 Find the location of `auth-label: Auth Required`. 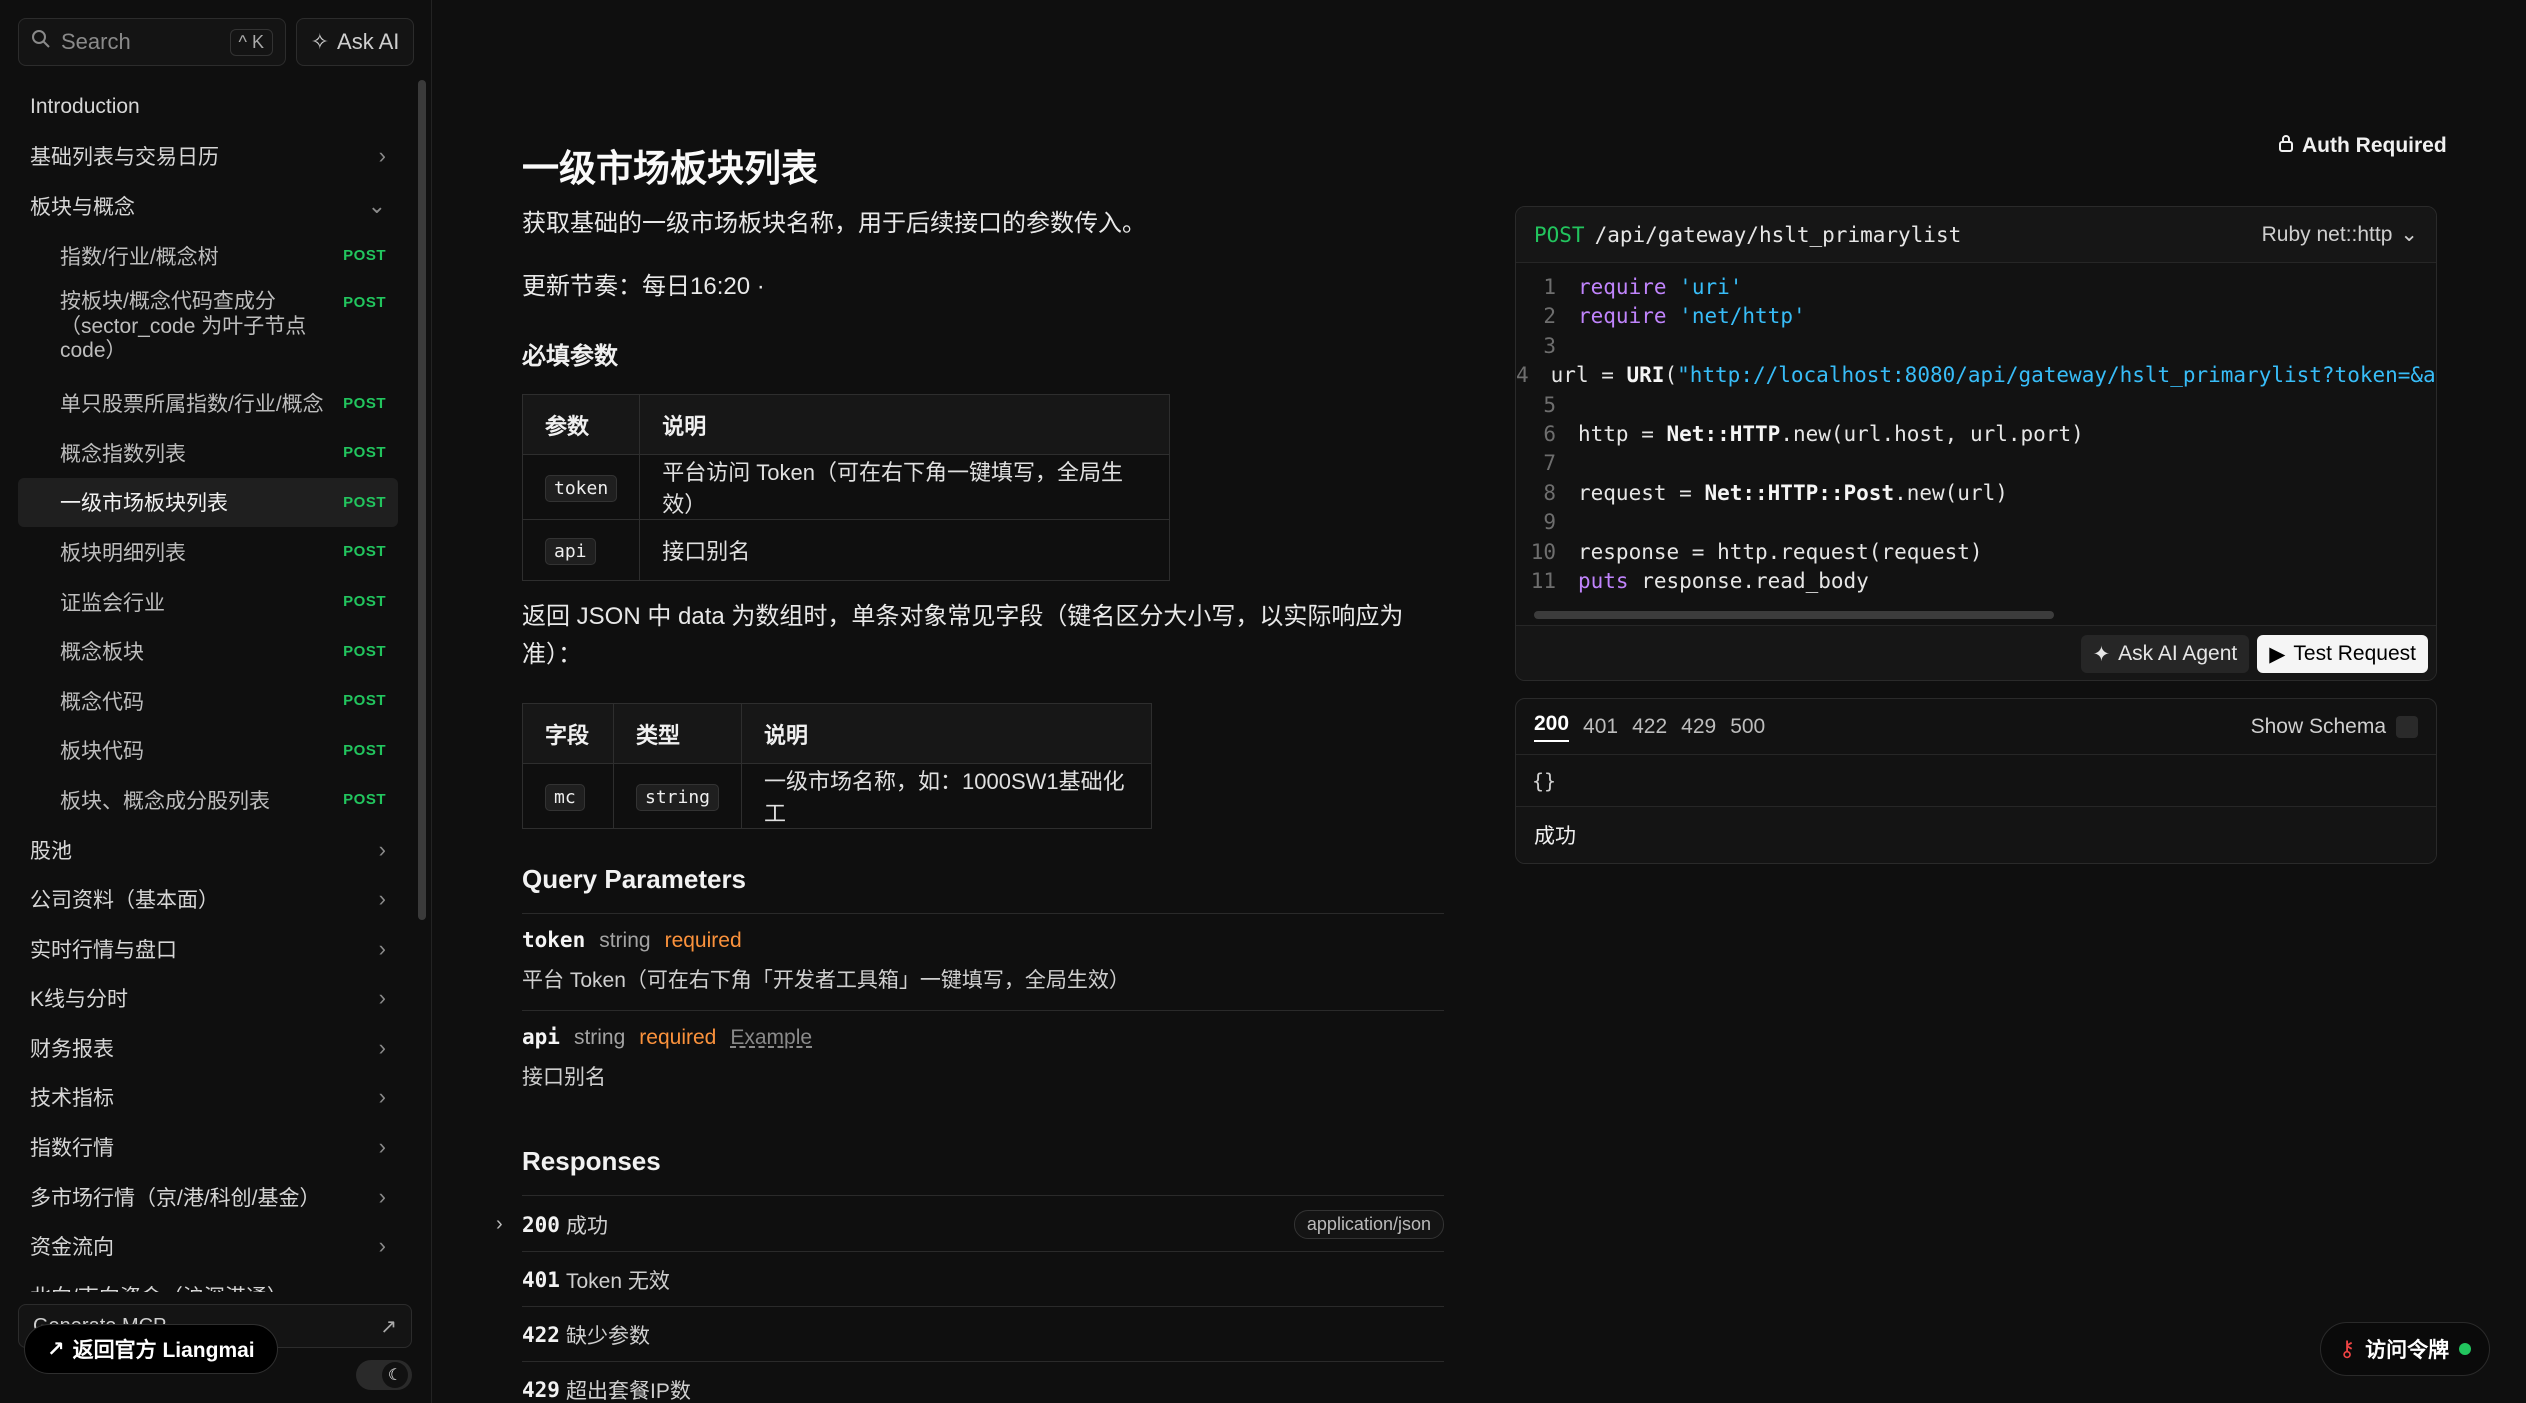

auth-label: Auth Required is located at coordinates (2374, 145).